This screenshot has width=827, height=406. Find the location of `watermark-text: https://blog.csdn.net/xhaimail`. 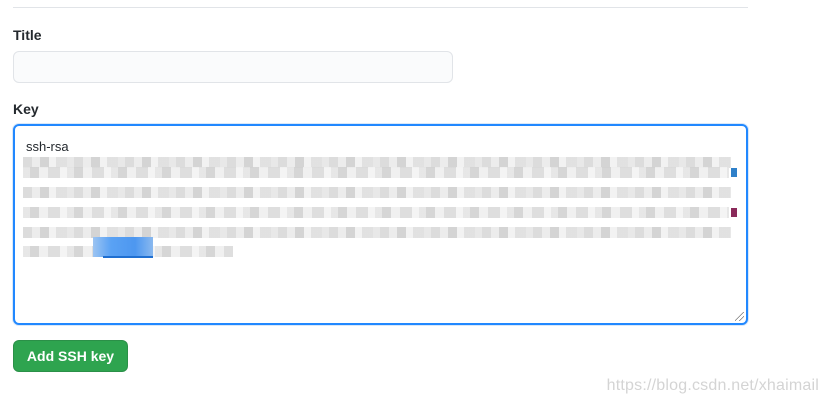

watermark-text: https://blog.csdn.net/xhaimail is located at coordinates (712, 385).